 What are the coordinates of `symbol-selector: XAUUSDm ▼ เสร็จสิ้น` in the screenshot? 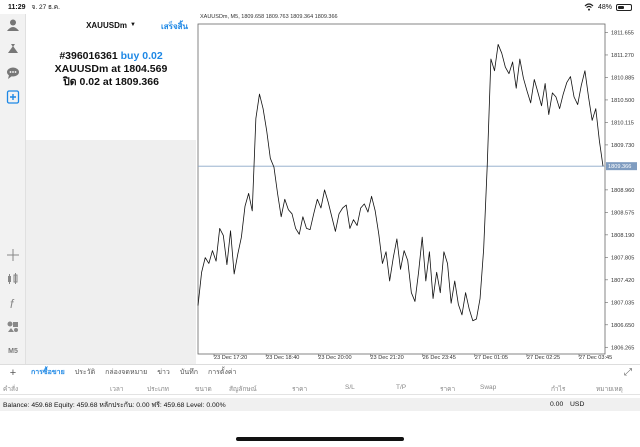 It's located at (111, 25).